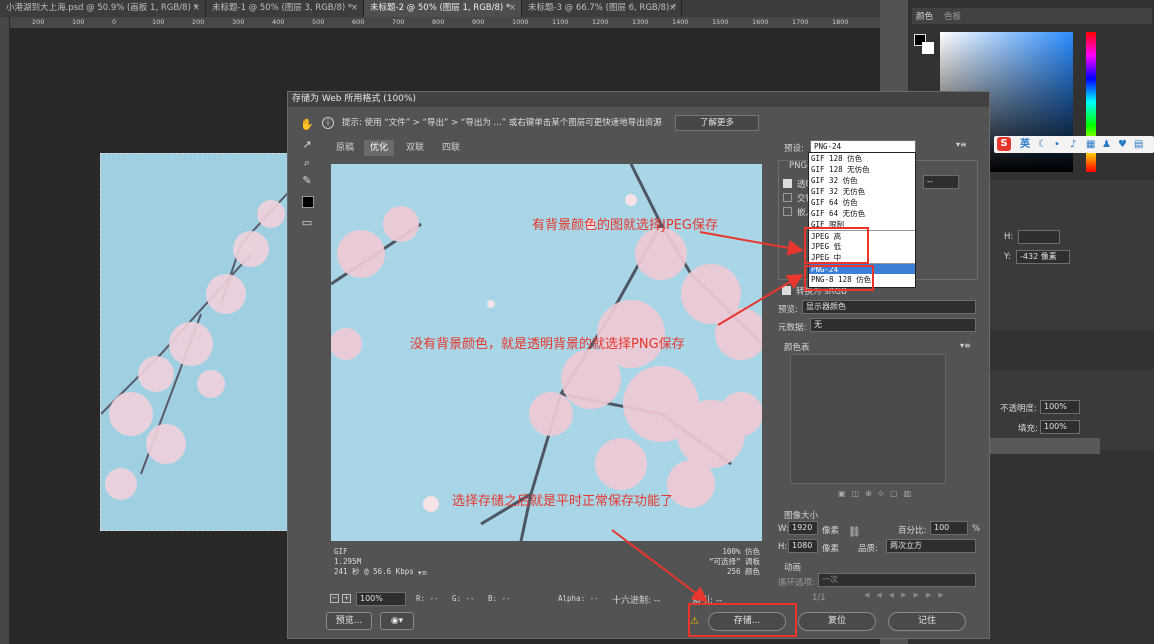 The image size is (1154, 644). Describe the element at coordinates (751, 243) in the screenshot. I see `arrow-to-jpeg` at that location.